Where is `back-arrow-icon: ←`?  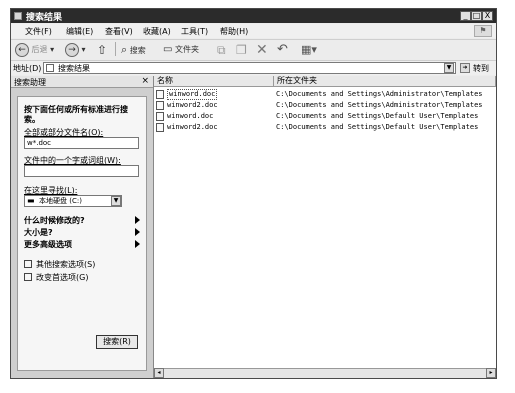 back-arrow-icon: ← is located at coordinates (22, 49).